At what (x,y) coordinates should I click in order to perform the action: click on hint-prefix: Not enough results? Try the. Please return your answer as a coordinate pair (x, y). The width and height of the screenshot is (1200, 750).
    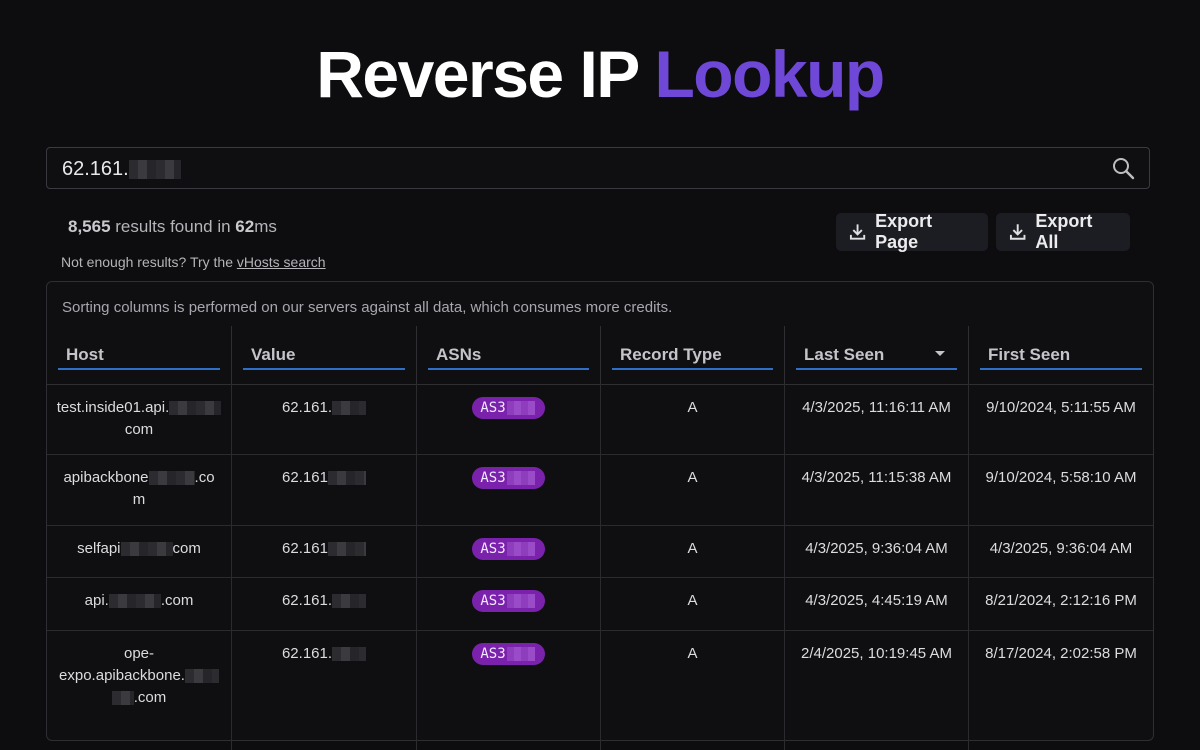
    Looking at the image, I should click on (149, 262).